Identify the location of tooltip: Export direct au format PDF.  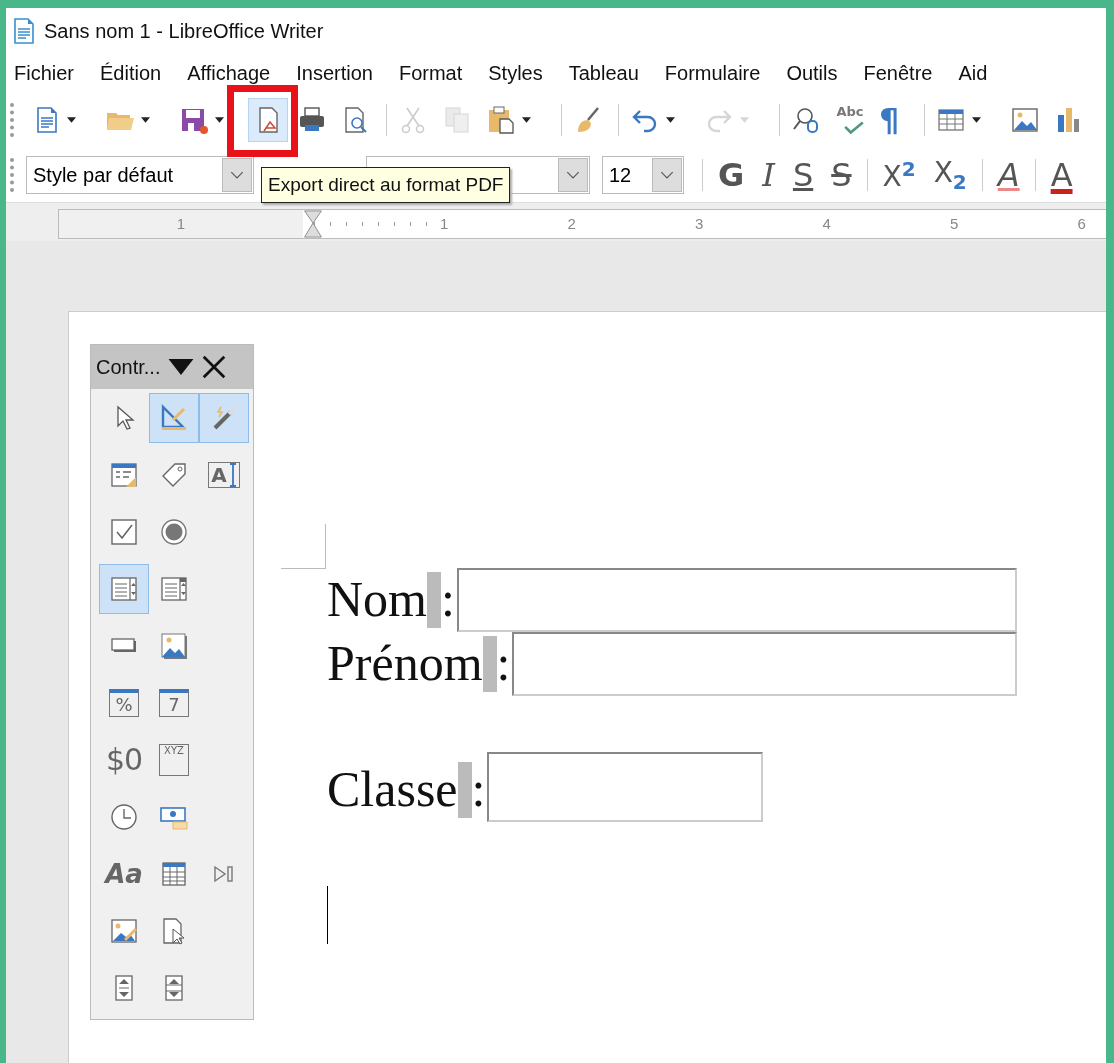
(386, 185).